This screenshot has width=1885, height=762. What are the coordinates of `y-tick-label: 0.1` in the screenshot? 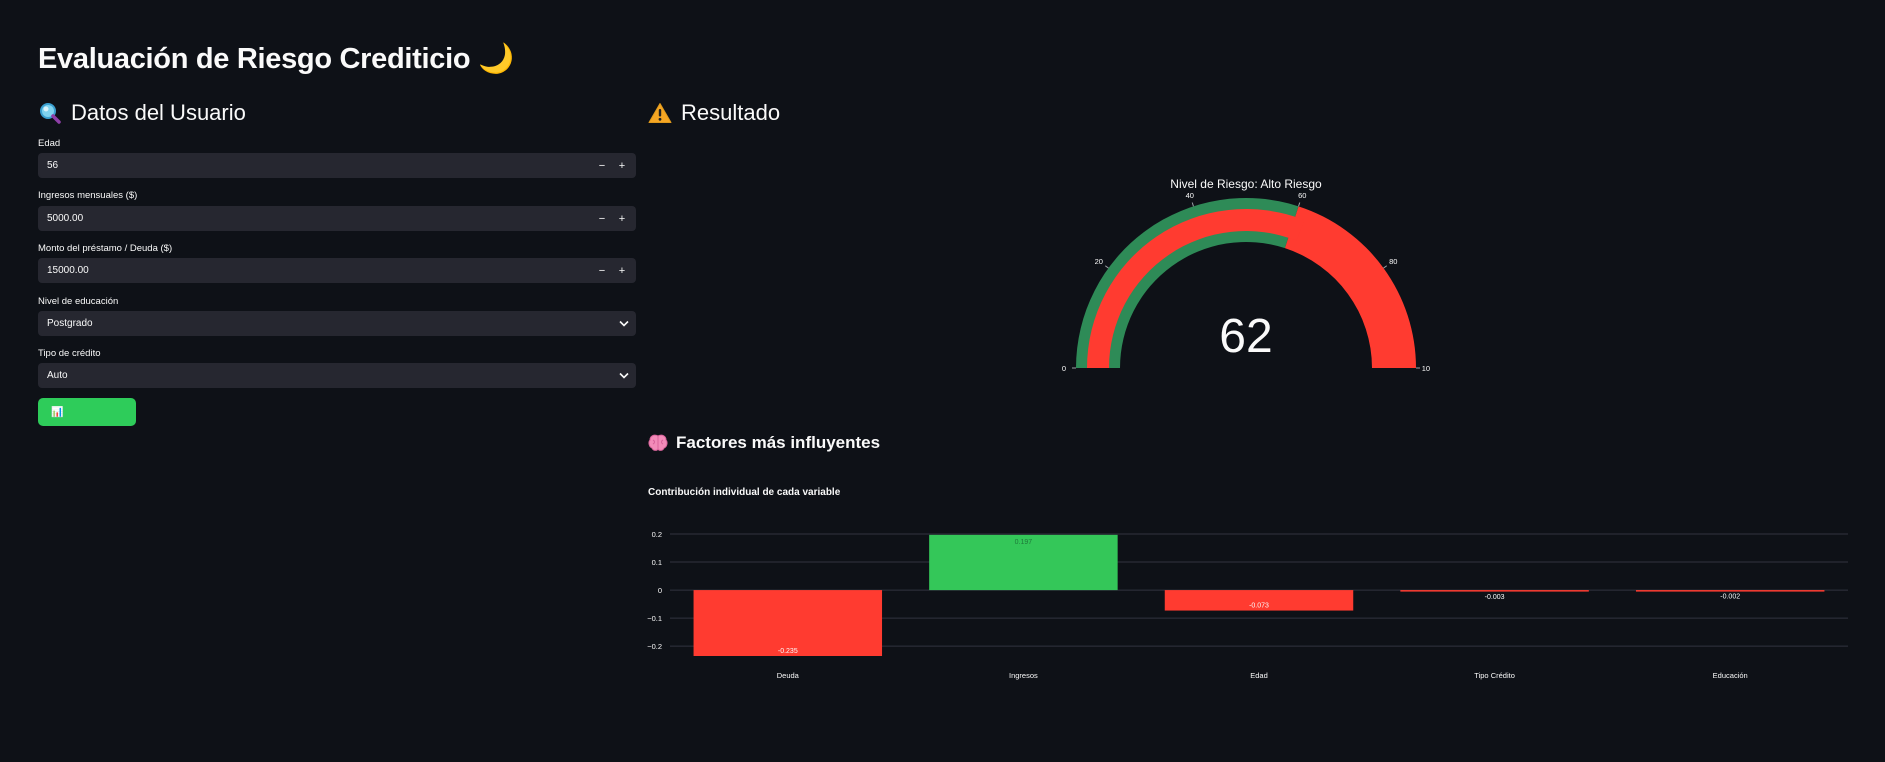 It's located at (657, 562).